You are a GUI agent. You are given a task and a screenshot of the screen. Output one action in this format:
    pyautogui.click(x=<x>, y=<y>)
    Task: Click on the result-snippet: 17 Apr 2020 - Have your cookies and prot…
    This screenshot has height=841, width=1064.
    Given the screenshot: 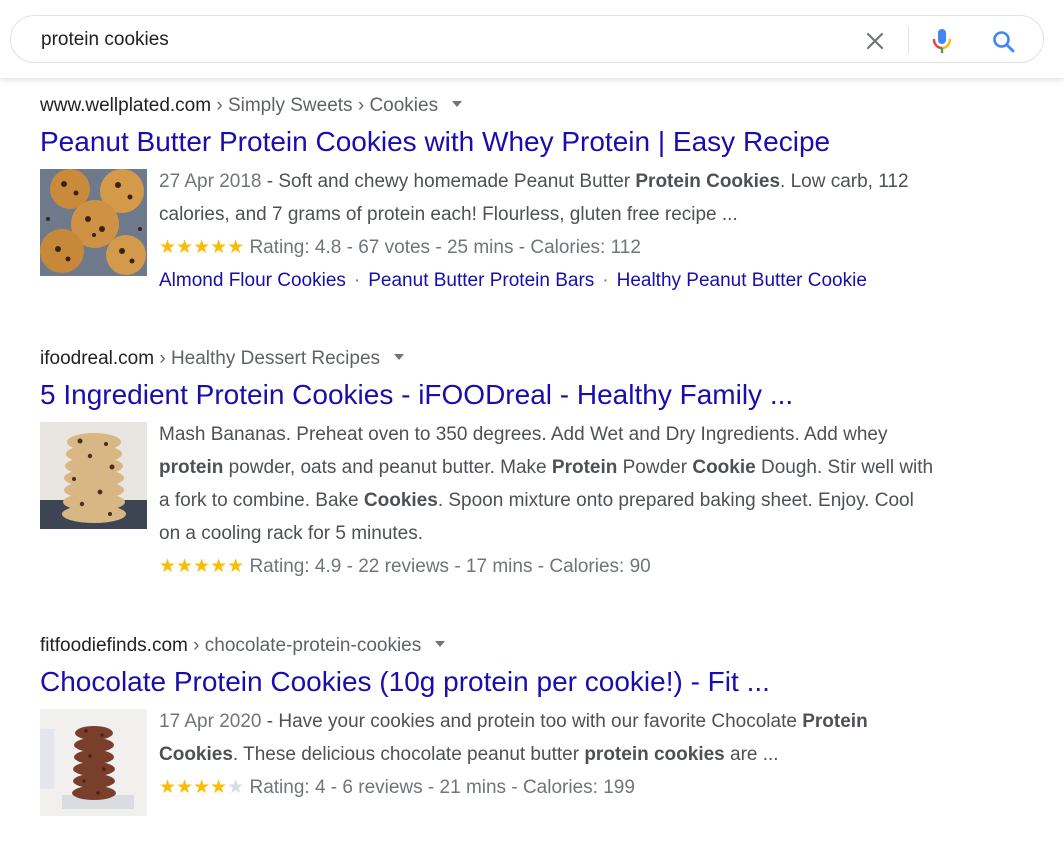 What is the action you would take?
    pyautogui.click(x=549, y=754)
    